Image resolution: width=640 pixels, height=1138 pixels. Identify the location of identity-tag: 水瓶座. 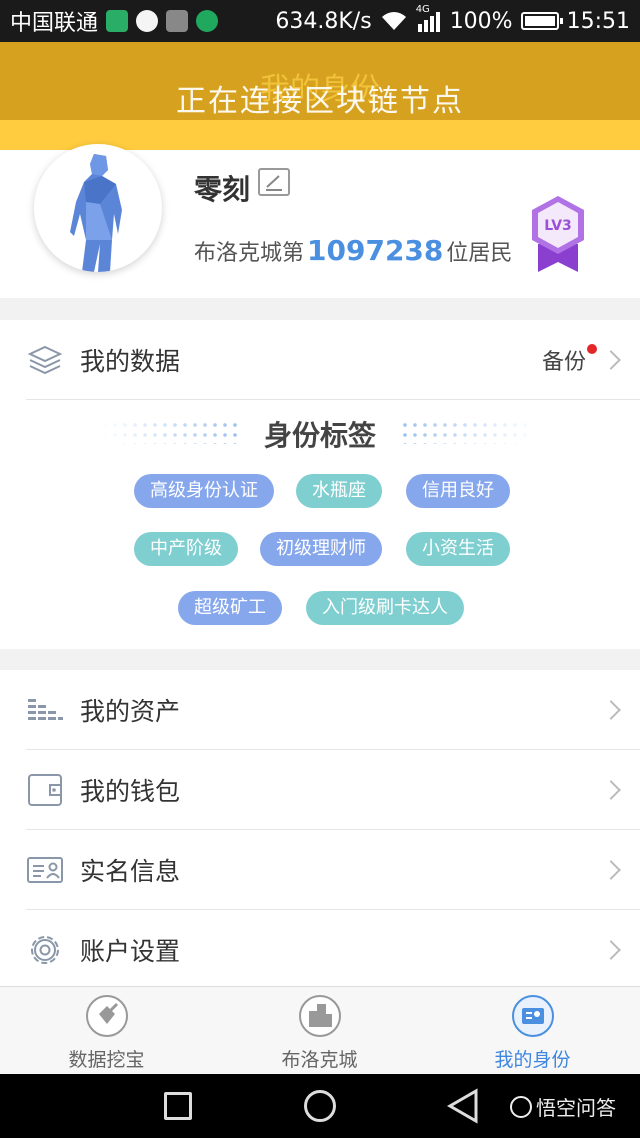
(339, 491).